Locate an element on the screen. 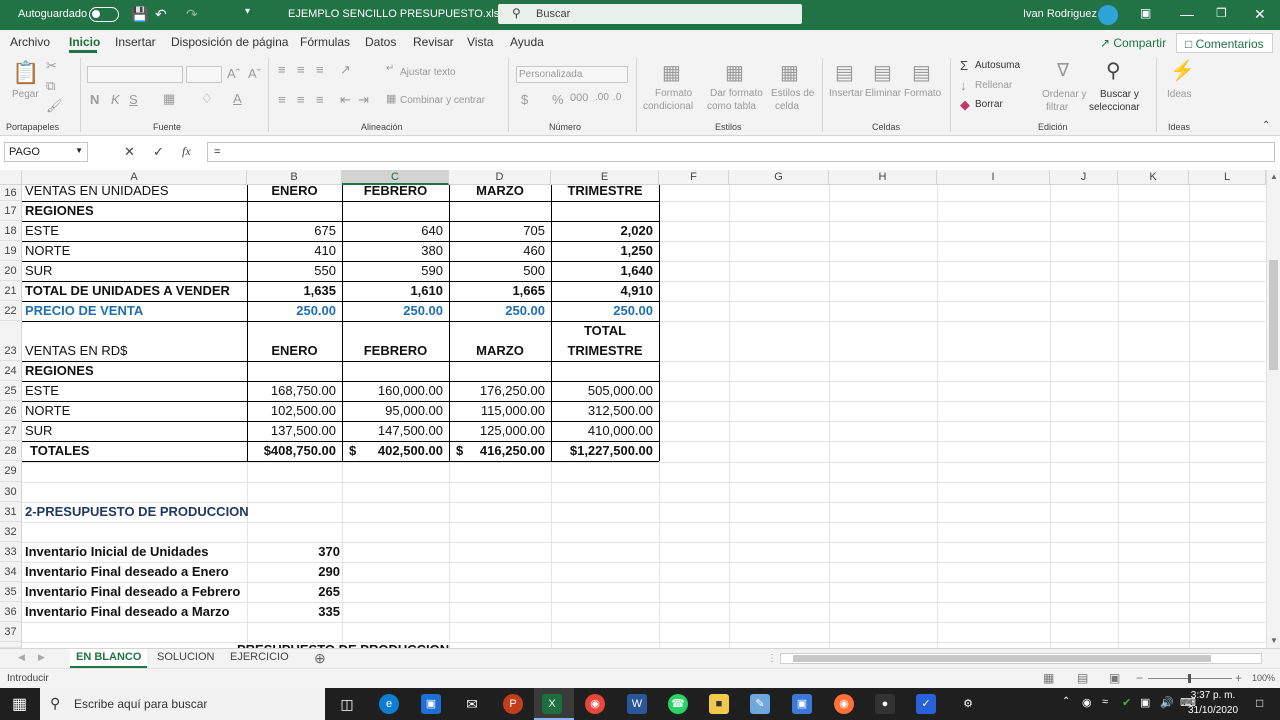 Image resolution: width=1280 pixels, height=720 pixels. row-header: 20 is located at coordinates (11, 271).